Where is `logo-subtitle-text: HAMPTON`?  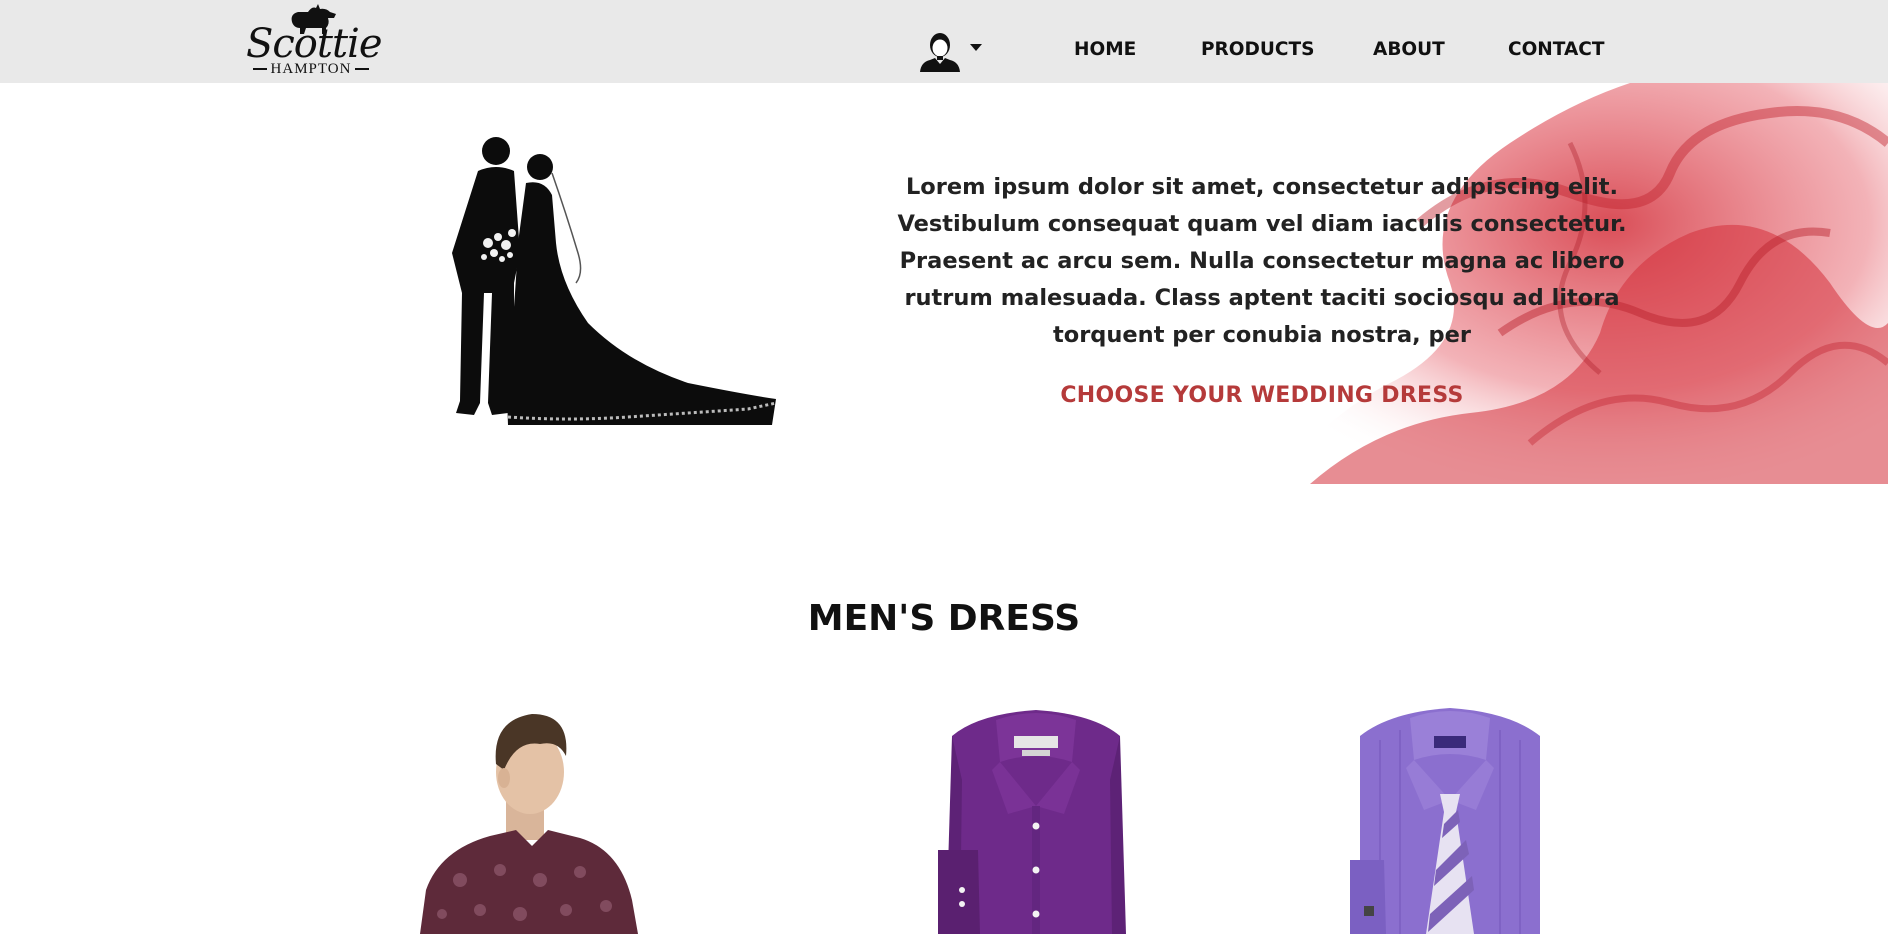 logo-subtitle-text: HAMPTON is located at coordinates (311, 68).